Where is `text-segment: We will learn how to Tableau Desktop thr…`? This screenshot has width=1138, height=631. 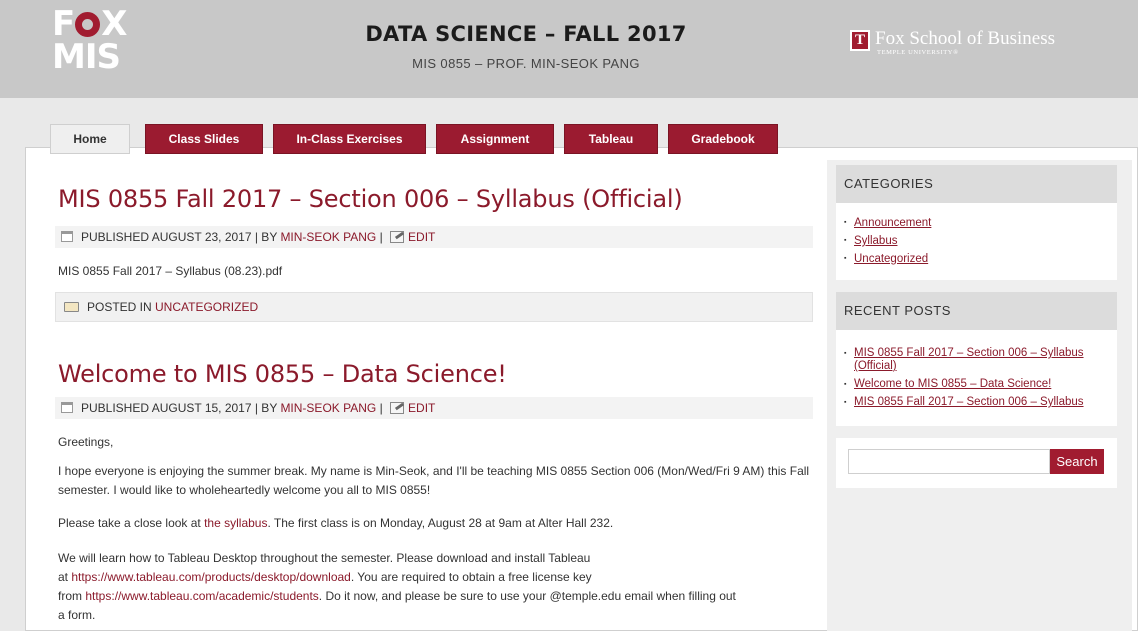
text-segment: We will learn how to Tableau Desktop thr… is located at coordinates (324, 558).